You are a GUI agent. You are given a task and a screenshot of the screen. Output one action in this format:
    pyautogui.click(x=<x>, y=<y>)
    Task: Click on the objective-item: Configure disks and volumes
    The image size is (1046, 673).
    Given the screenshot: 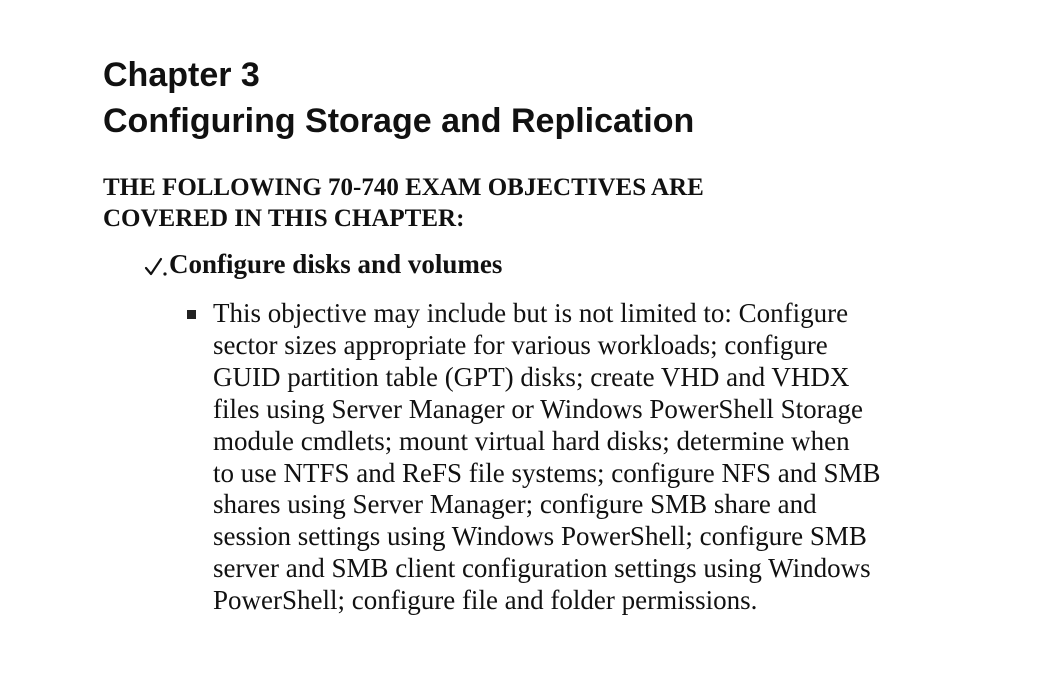 What is the action you would take?
    pyautogui.click(x=322, y=264)
    